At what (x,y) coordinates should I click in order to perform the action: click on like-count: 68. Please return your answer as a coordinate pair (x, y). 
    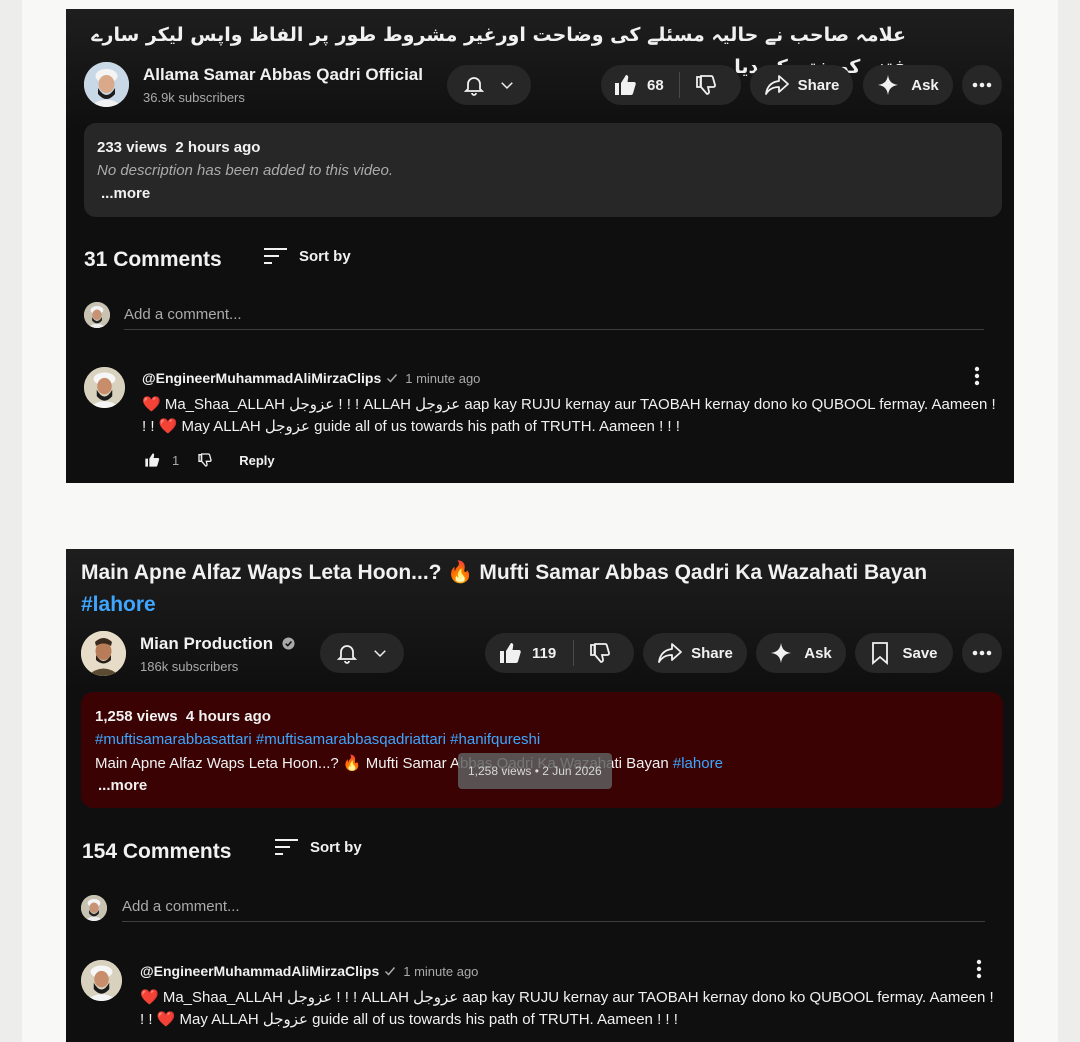
    Looking at the image, I should click on (655, 85).